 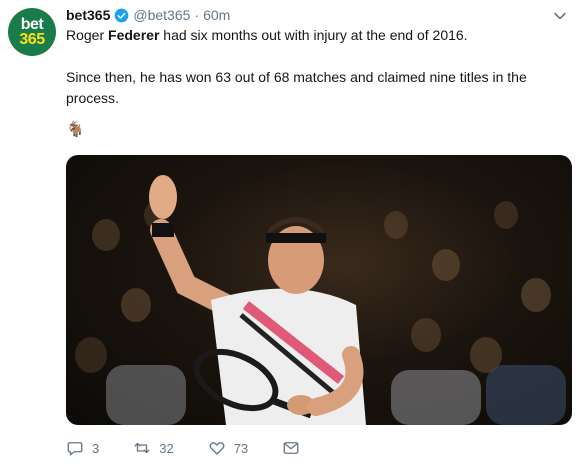 I want to click on timestamp: 60m, so click(x=216, y=15).